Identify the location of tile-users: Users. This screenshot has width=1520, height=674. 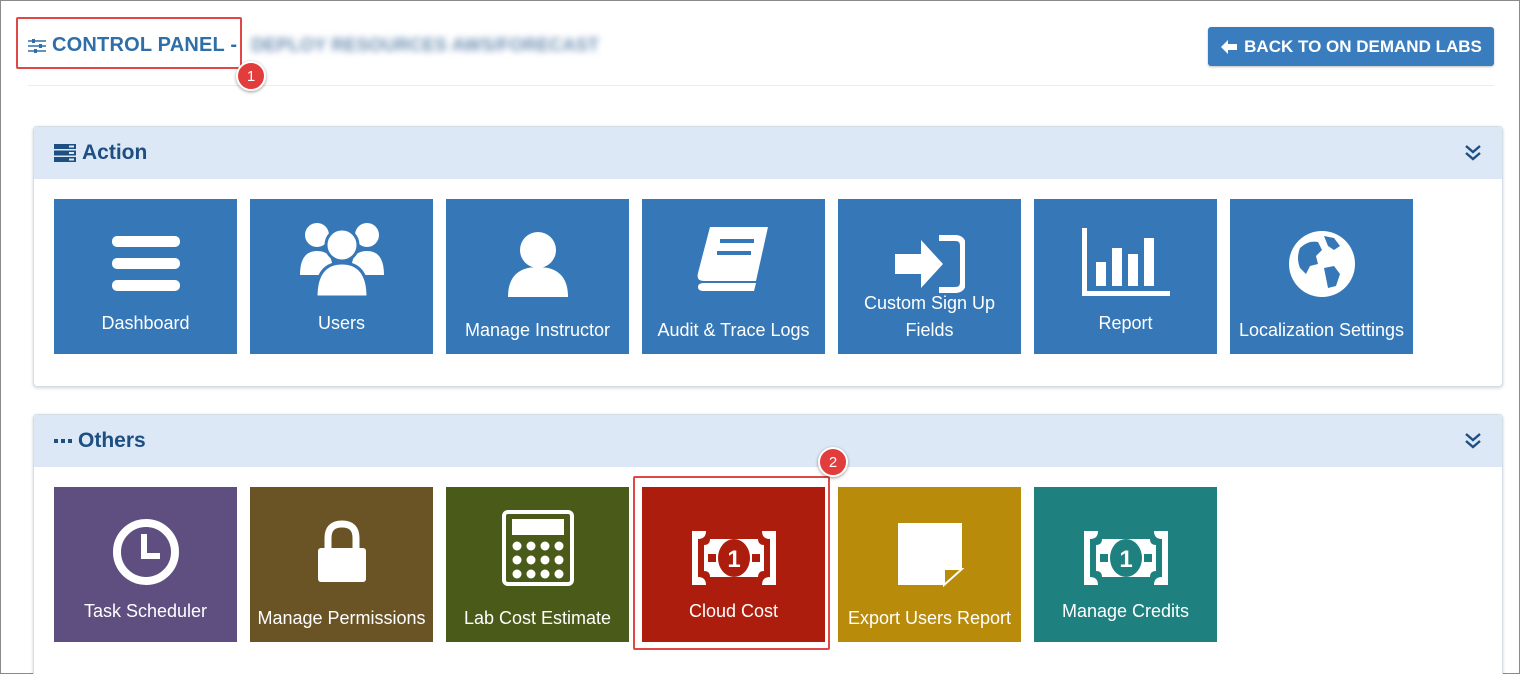
(341, 276).